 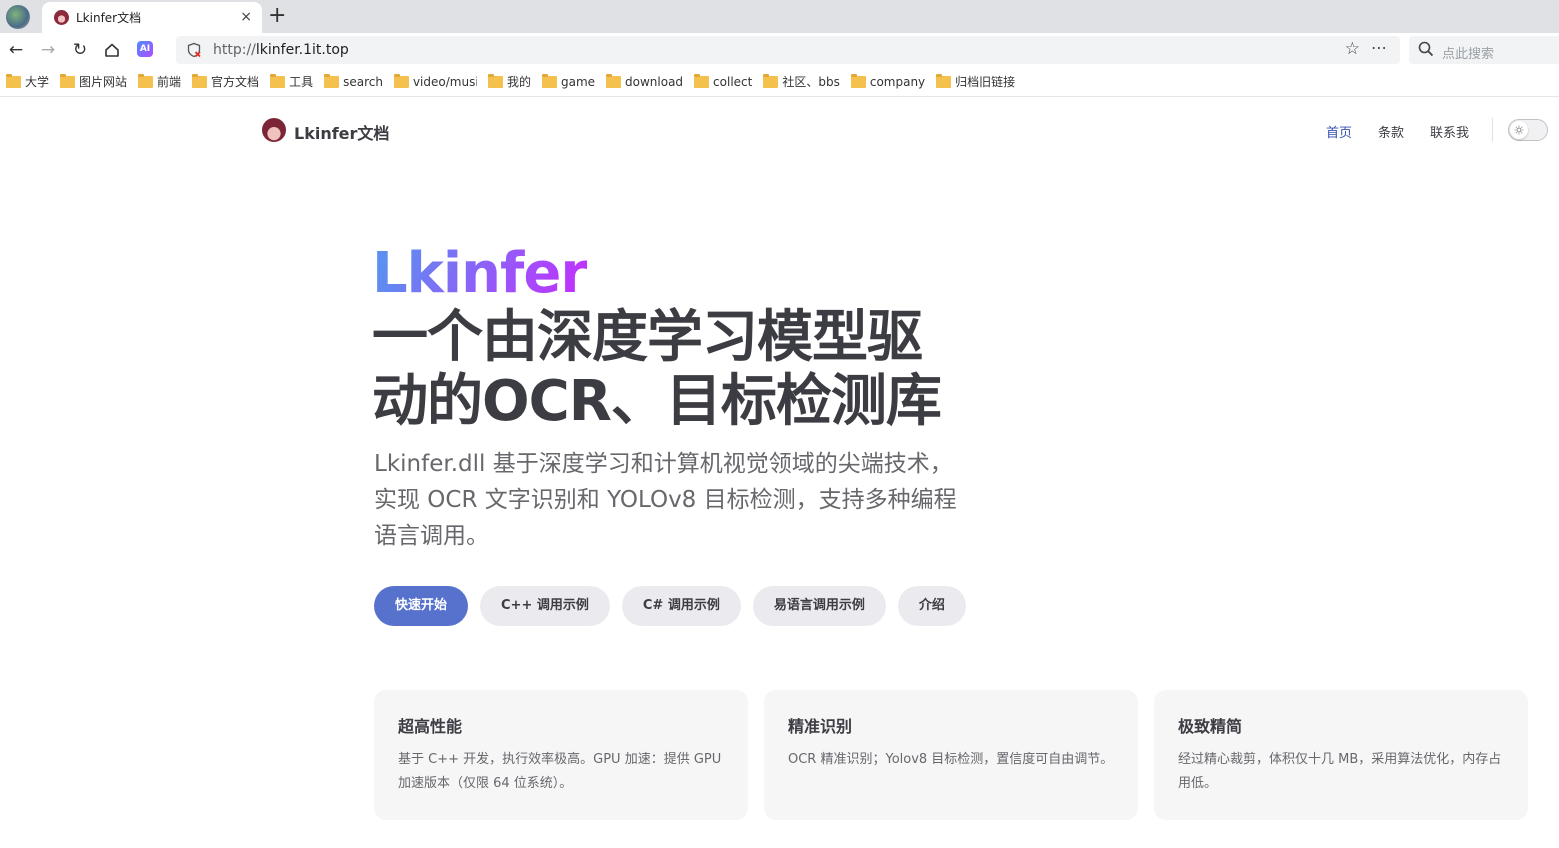 I want to click on feature-card: 极致精简 经过精心裁剪，体积仅十几 MB，采用算法优化，内存占用低。, so click(x=1341, y=755).